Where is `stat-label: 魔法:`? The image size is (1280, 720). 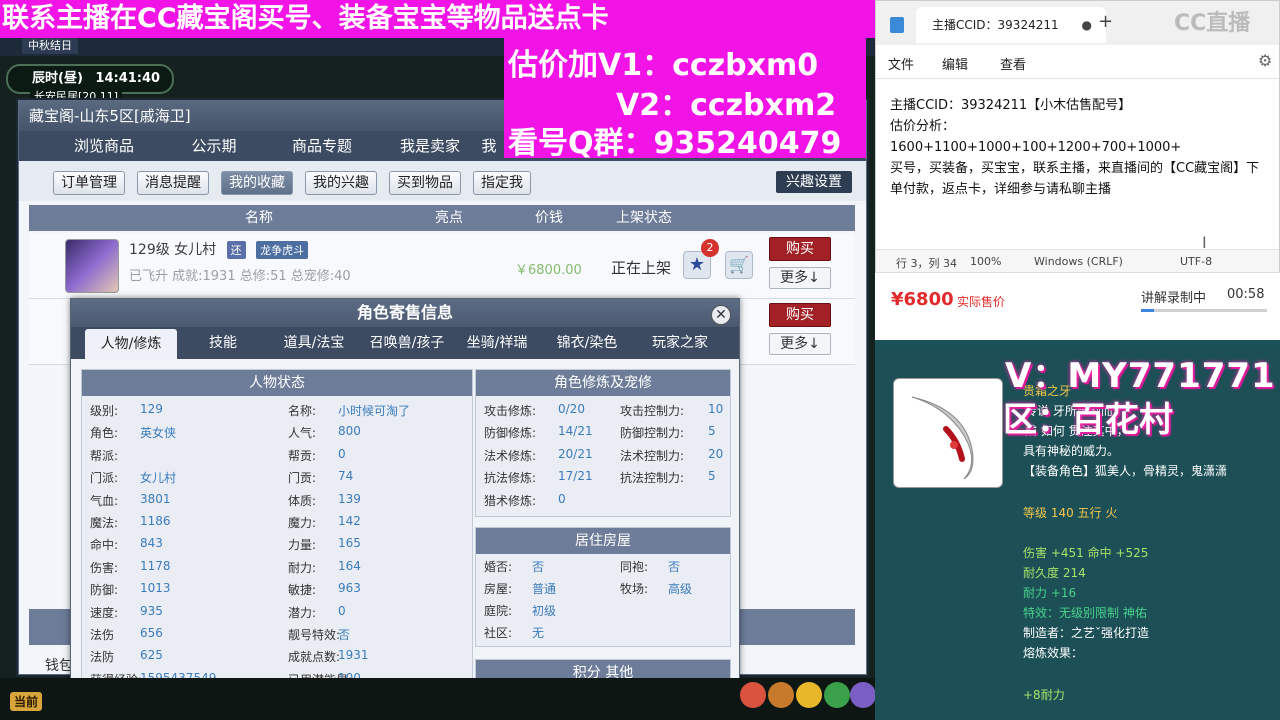 stat-label: 魔法: is located at coordinates (104, 523).